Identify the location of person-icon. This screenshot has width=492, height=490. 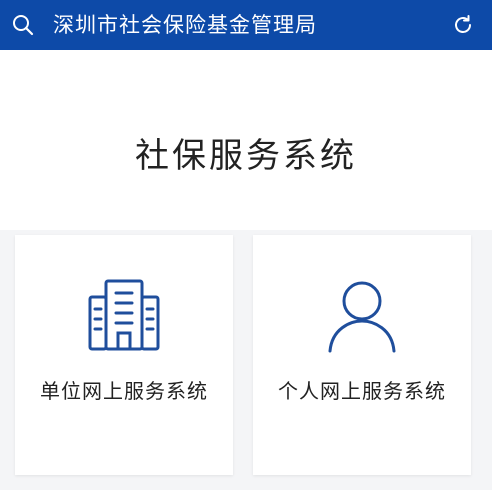
(362, 315).